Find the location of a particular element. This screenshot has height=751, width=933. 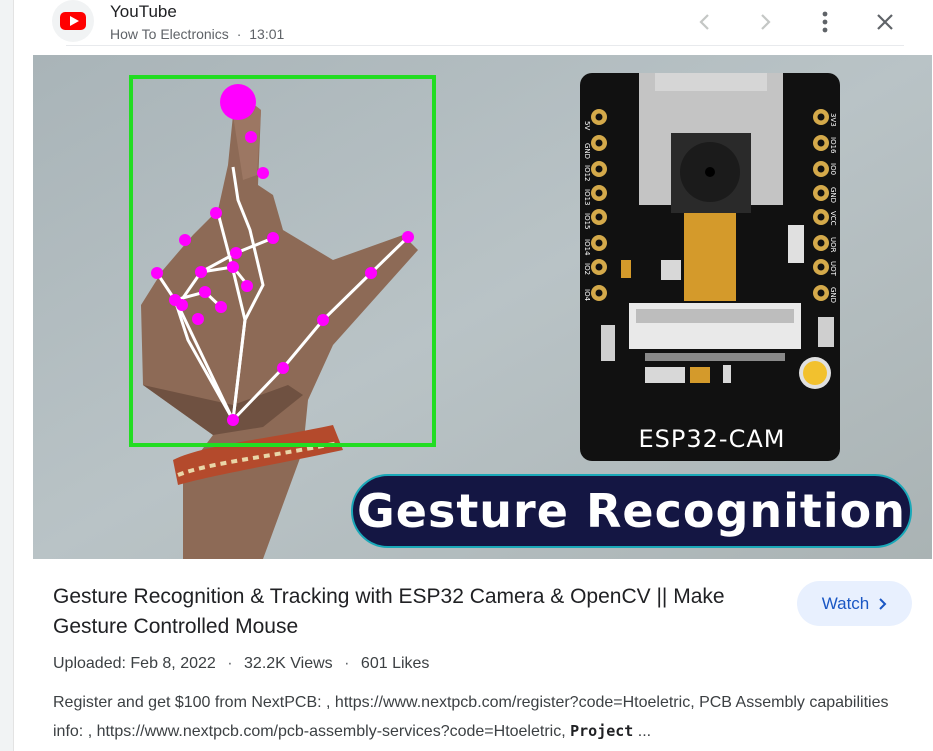

pin-label-right: UOT is located at coordinates (833, 269).